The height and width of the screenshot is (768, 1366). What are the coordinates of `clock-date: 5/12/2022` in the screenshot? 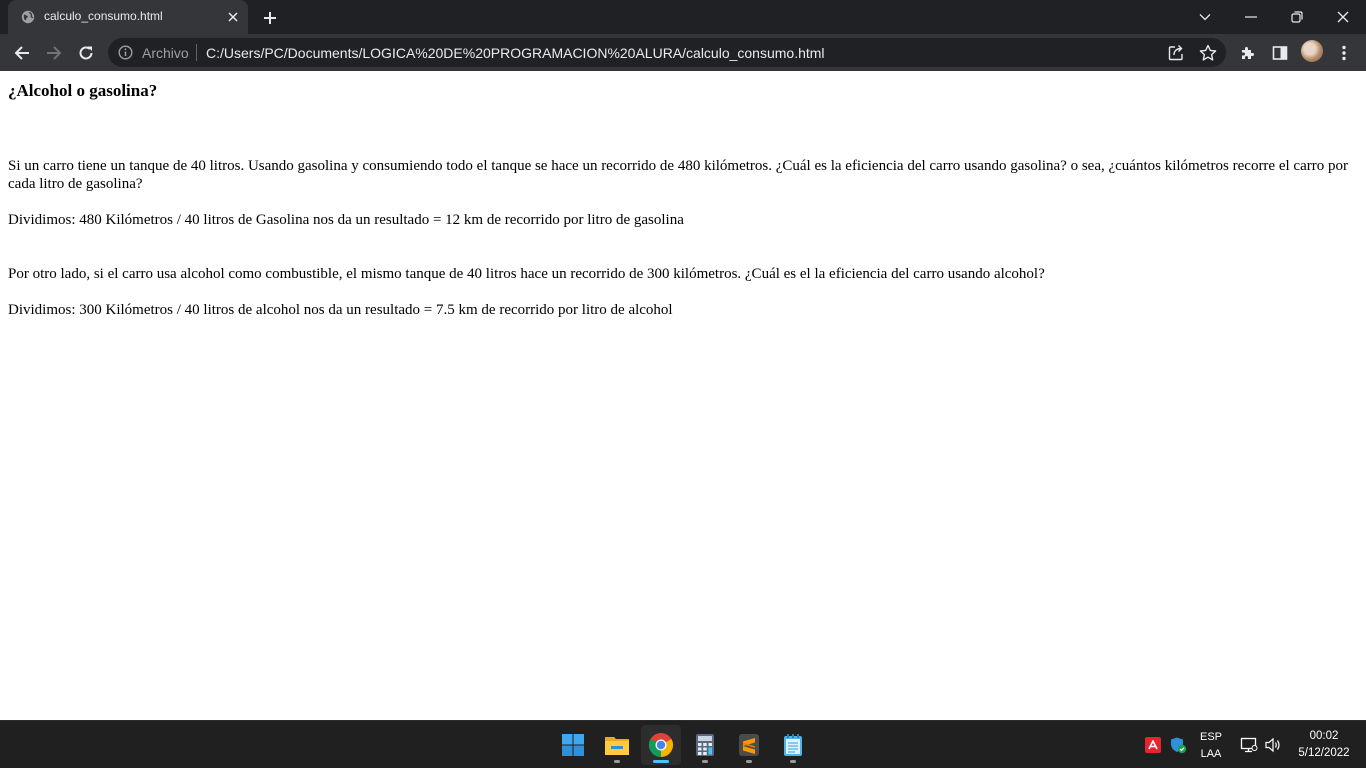 It's located at (1324, 753).